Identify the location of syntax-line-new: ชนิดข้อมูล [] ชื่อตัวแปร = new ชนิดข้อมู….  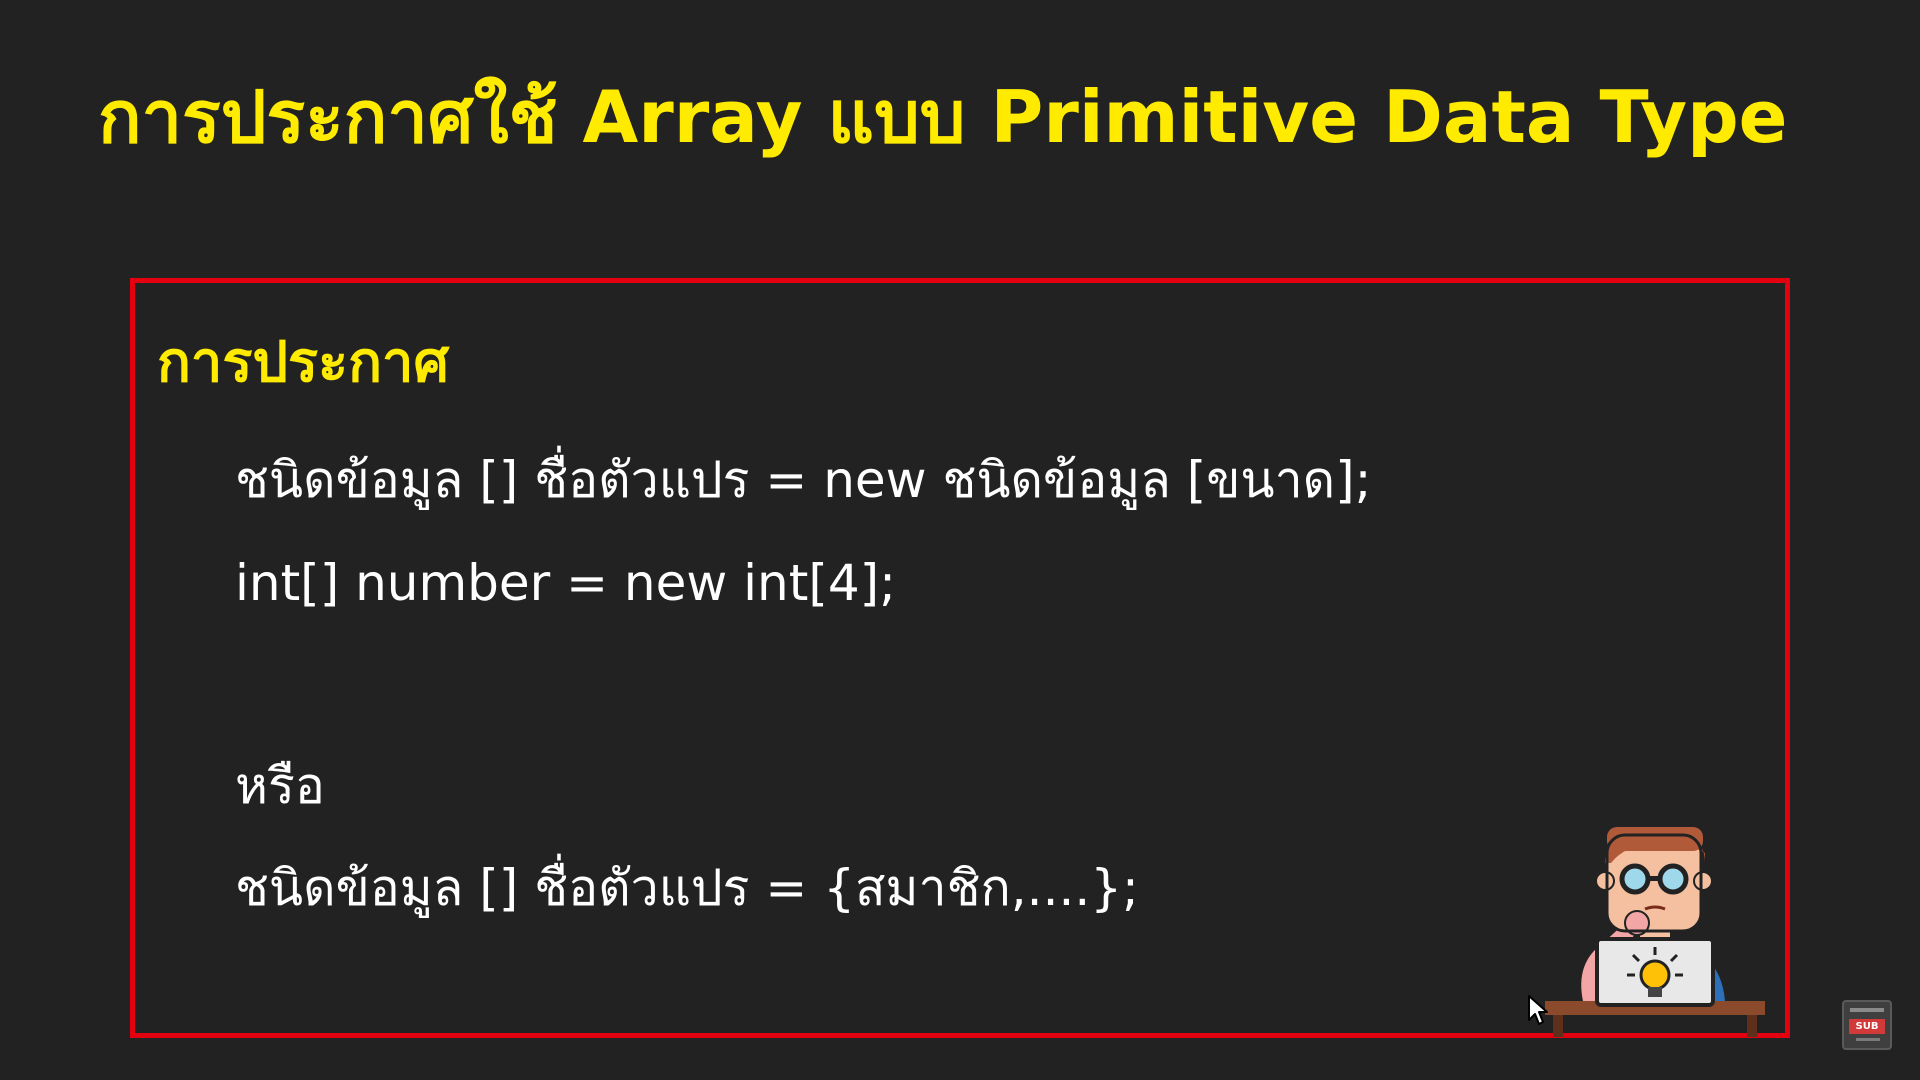
(803, 480).